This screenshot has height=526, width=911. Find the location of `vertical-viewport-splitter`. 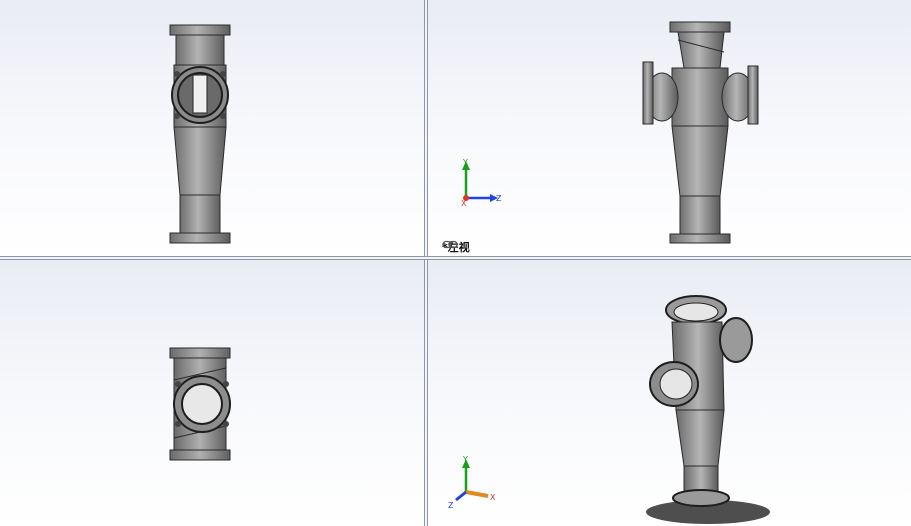

vertical-viewport-splitter is located at coordinates (426, 263).